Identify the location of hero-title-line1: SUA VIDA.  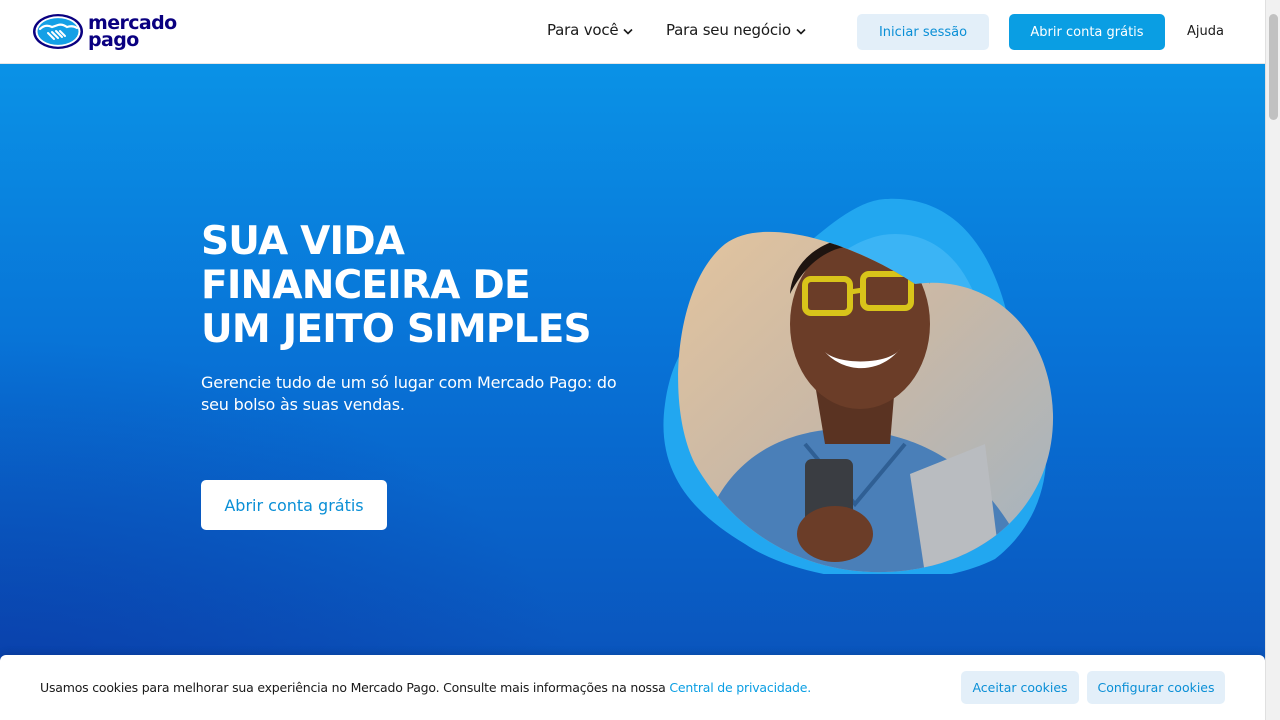
(303, 241).